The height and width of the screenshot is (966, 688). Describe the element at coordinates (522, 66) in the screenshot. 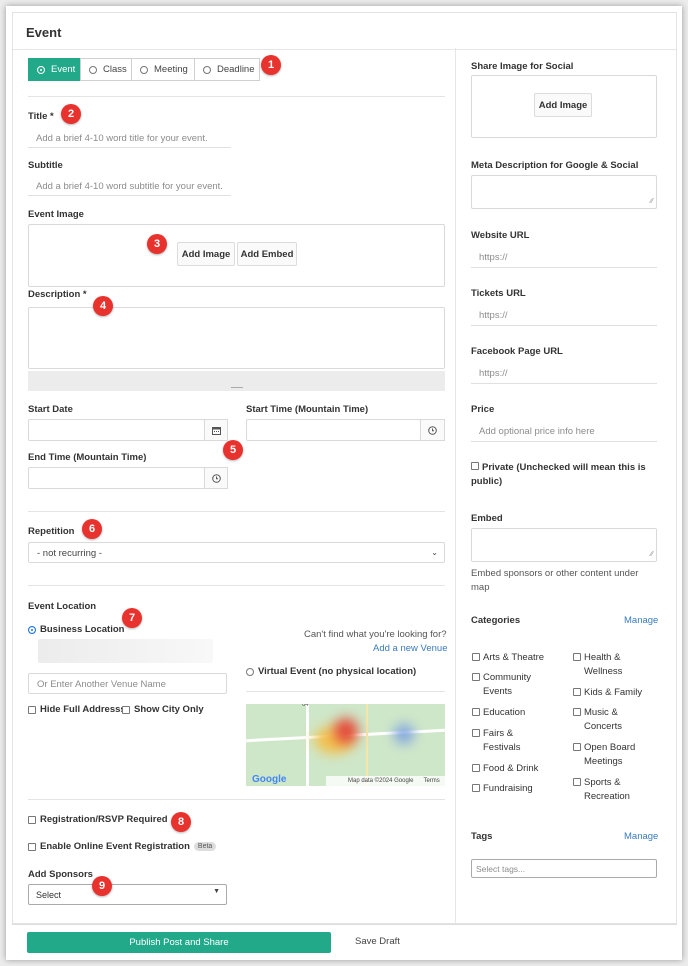

I see `share-image-label: Share Image for Social` at that location.